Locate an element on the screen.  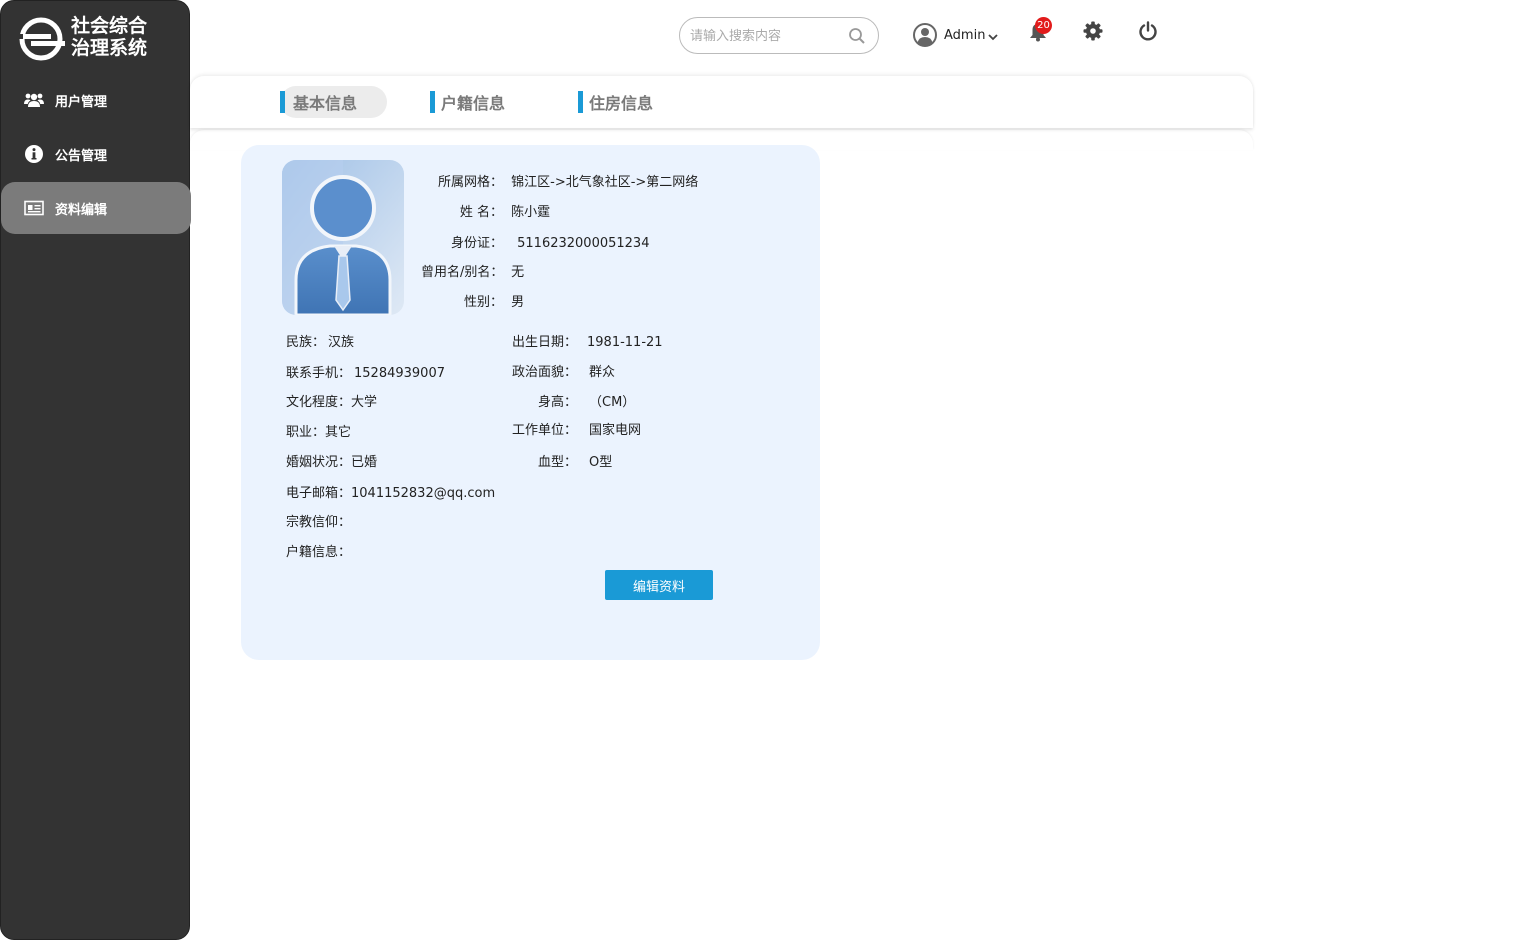
info-row-alias: 曾用名/别名： 无 is located at coordinates (472, 270).